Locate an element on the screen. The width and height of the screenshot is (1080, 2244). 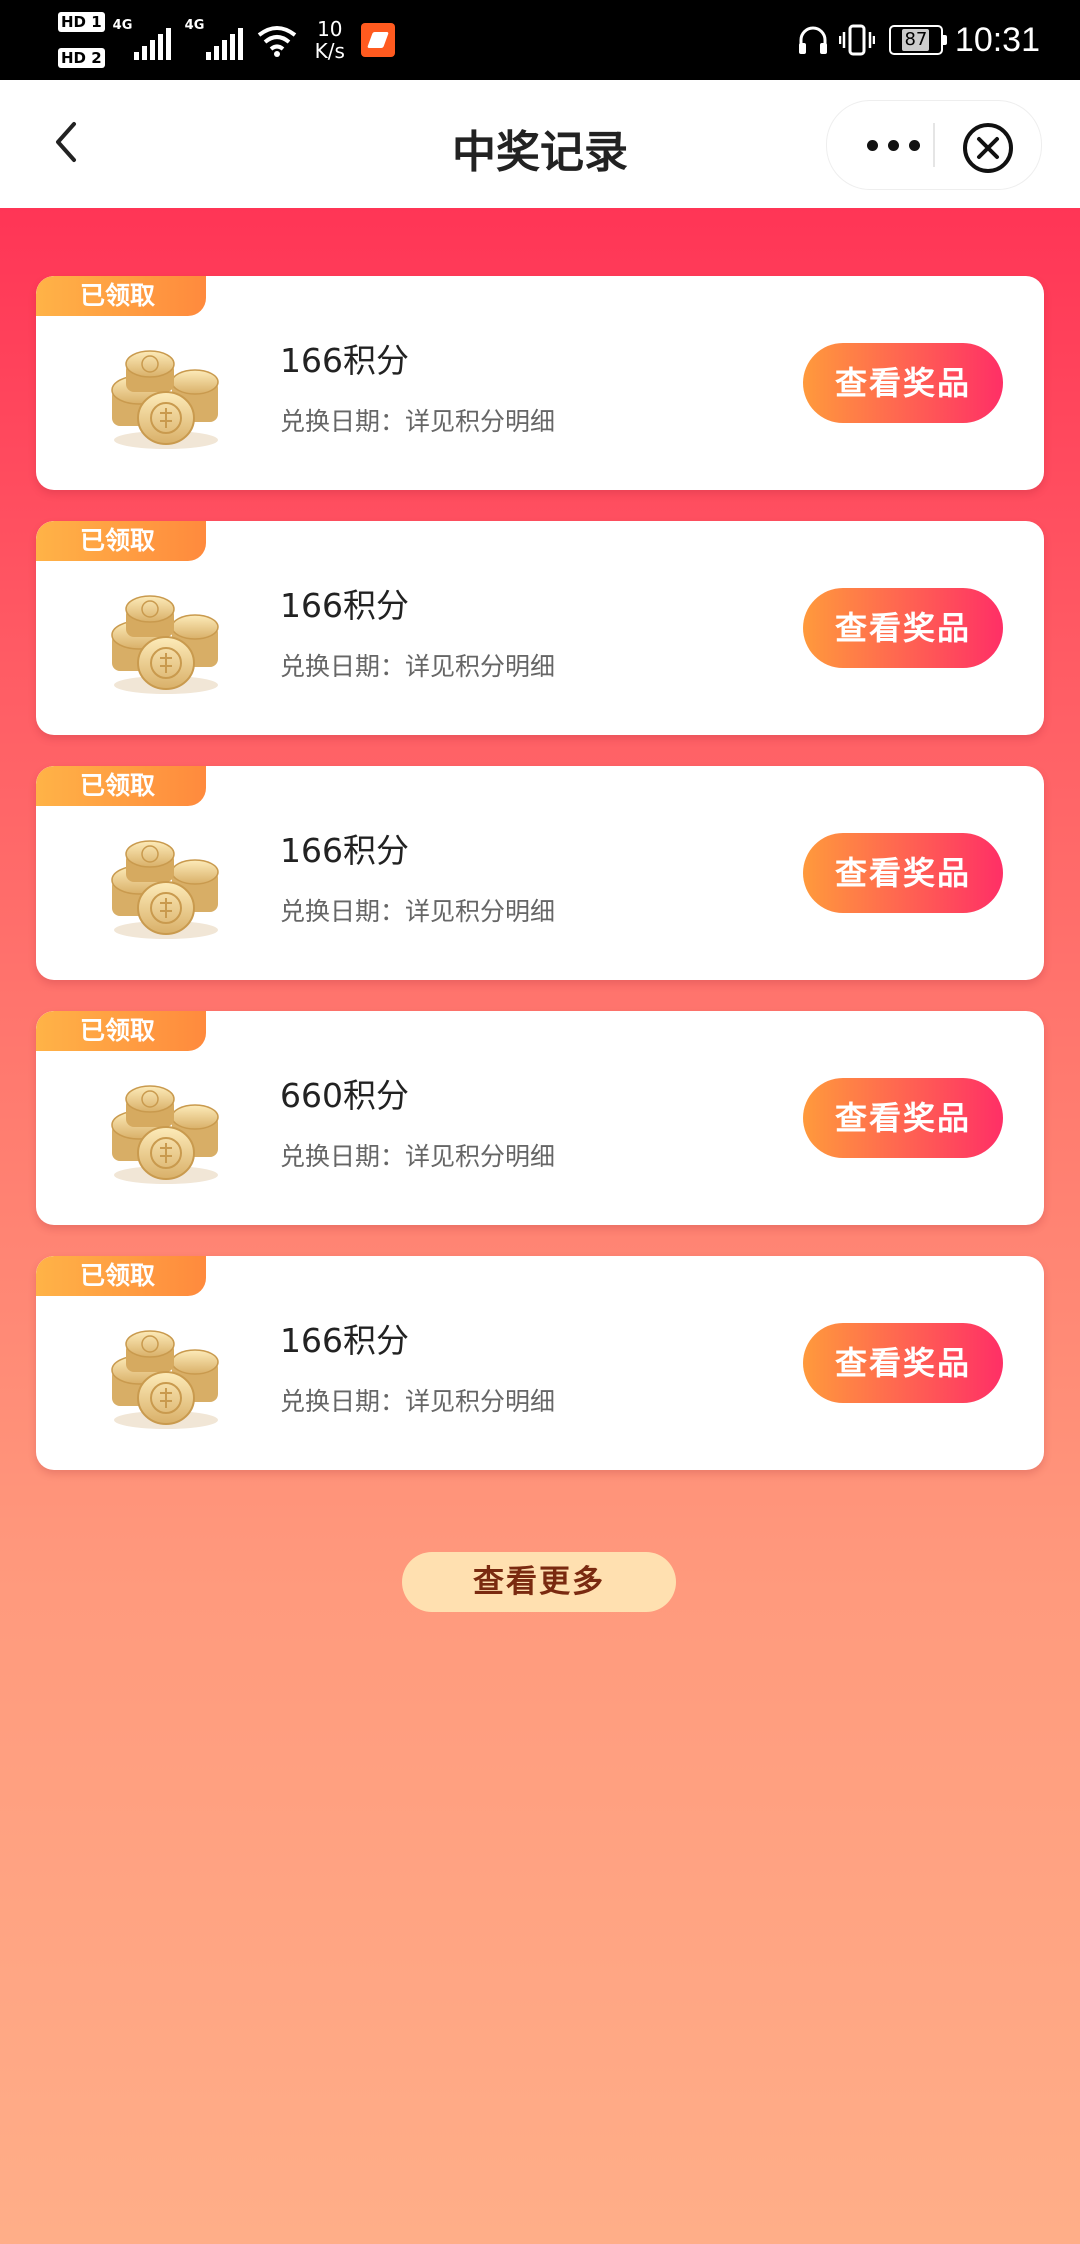
vibrate-icon is located at coordinates (856, 40).